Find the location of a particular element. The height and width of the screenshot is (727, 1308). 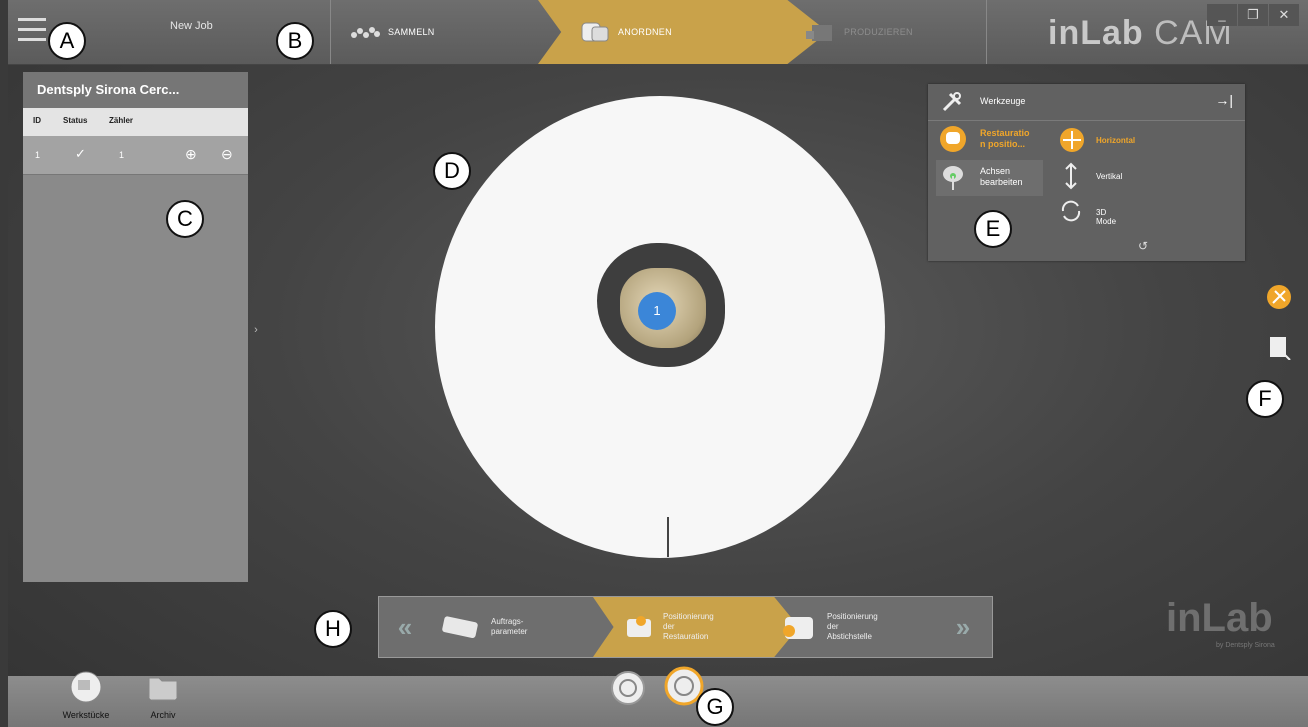

archive-icon is located at coordinates (163, 689).